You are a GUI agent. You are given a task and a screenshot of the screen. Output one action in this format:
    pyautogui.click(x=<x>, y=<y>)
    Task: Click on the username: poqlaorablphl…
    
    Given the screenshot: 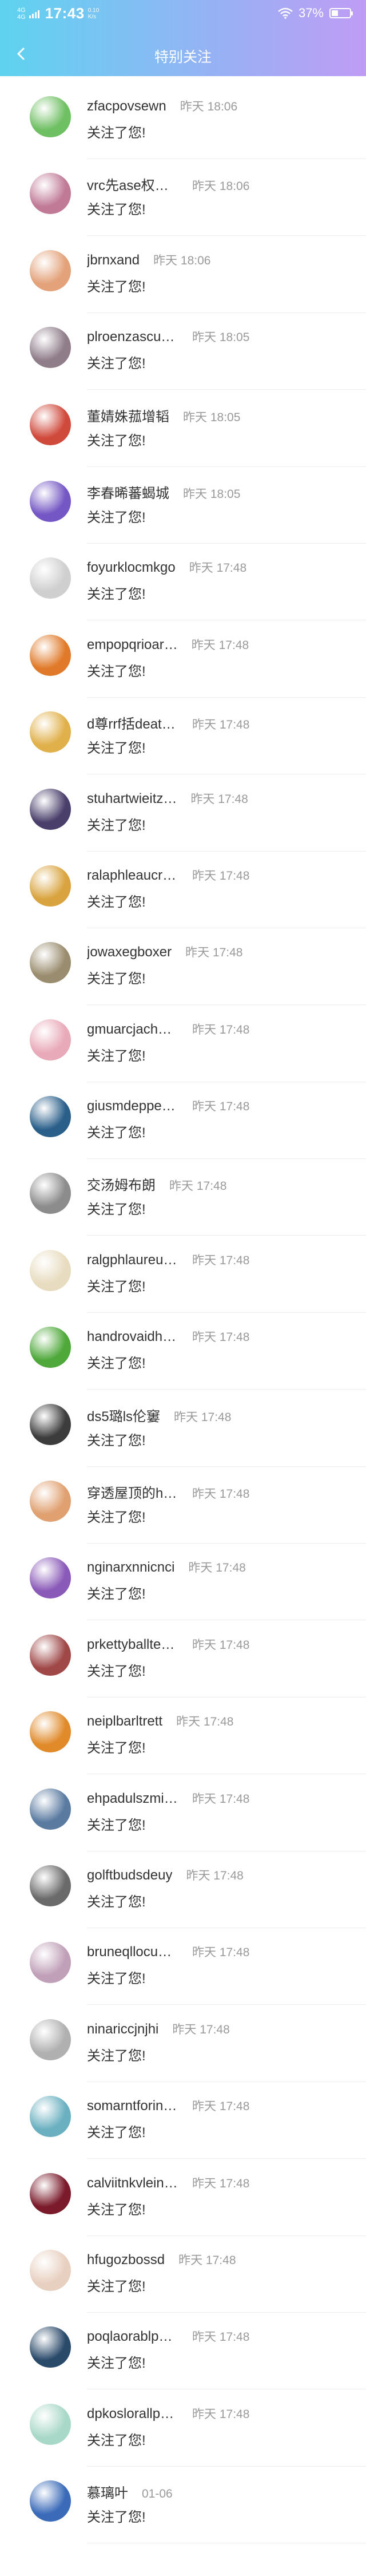 What is the action you would take?
    pyautogui.click(x=132, y=2337)
    